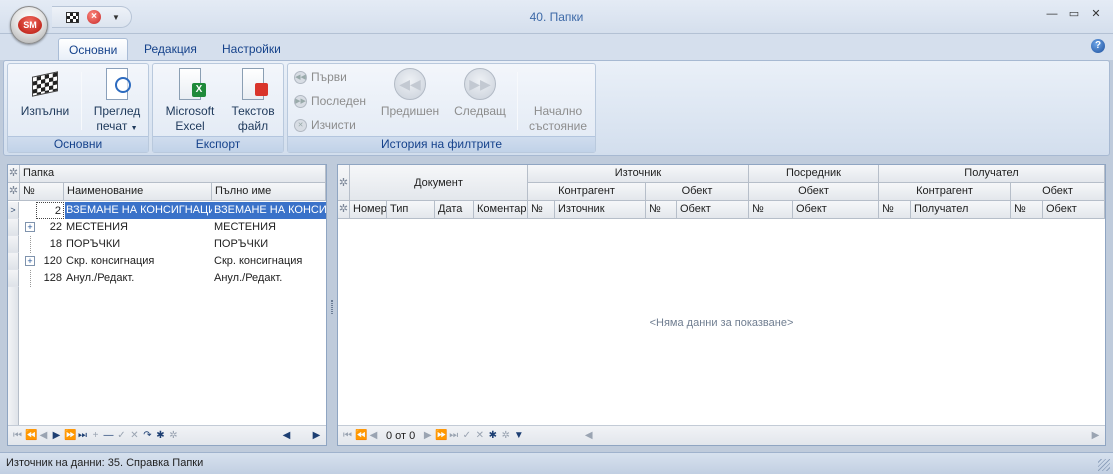 The width and height of the screenshot is (1113, 474). What do you see at coordinates (1074, 14) in the screenshot?
I see `maximize-icon: ▭` at bounding box center [1074, 14].